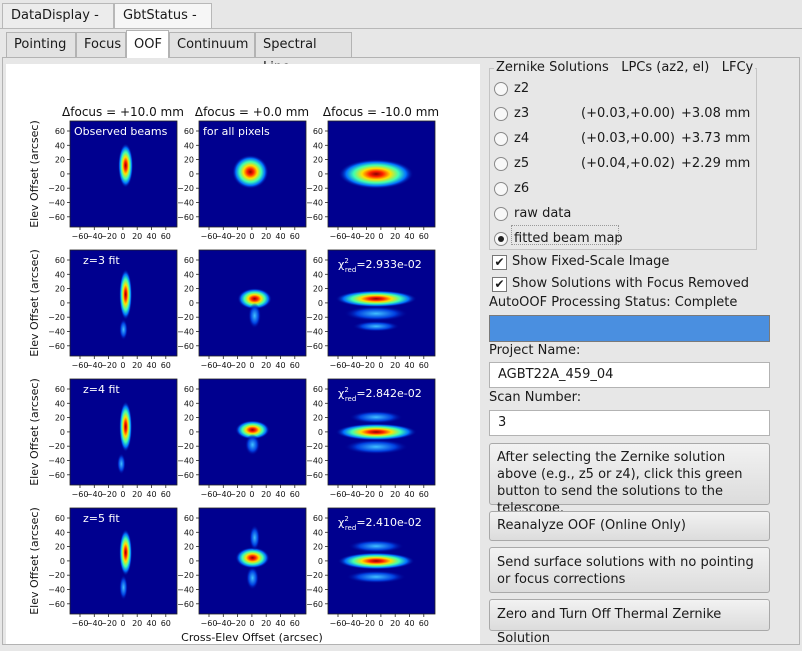  Describe the element at coordinates (147, 44) in the screenshot. I see `tab-oof: OOF` at that location.